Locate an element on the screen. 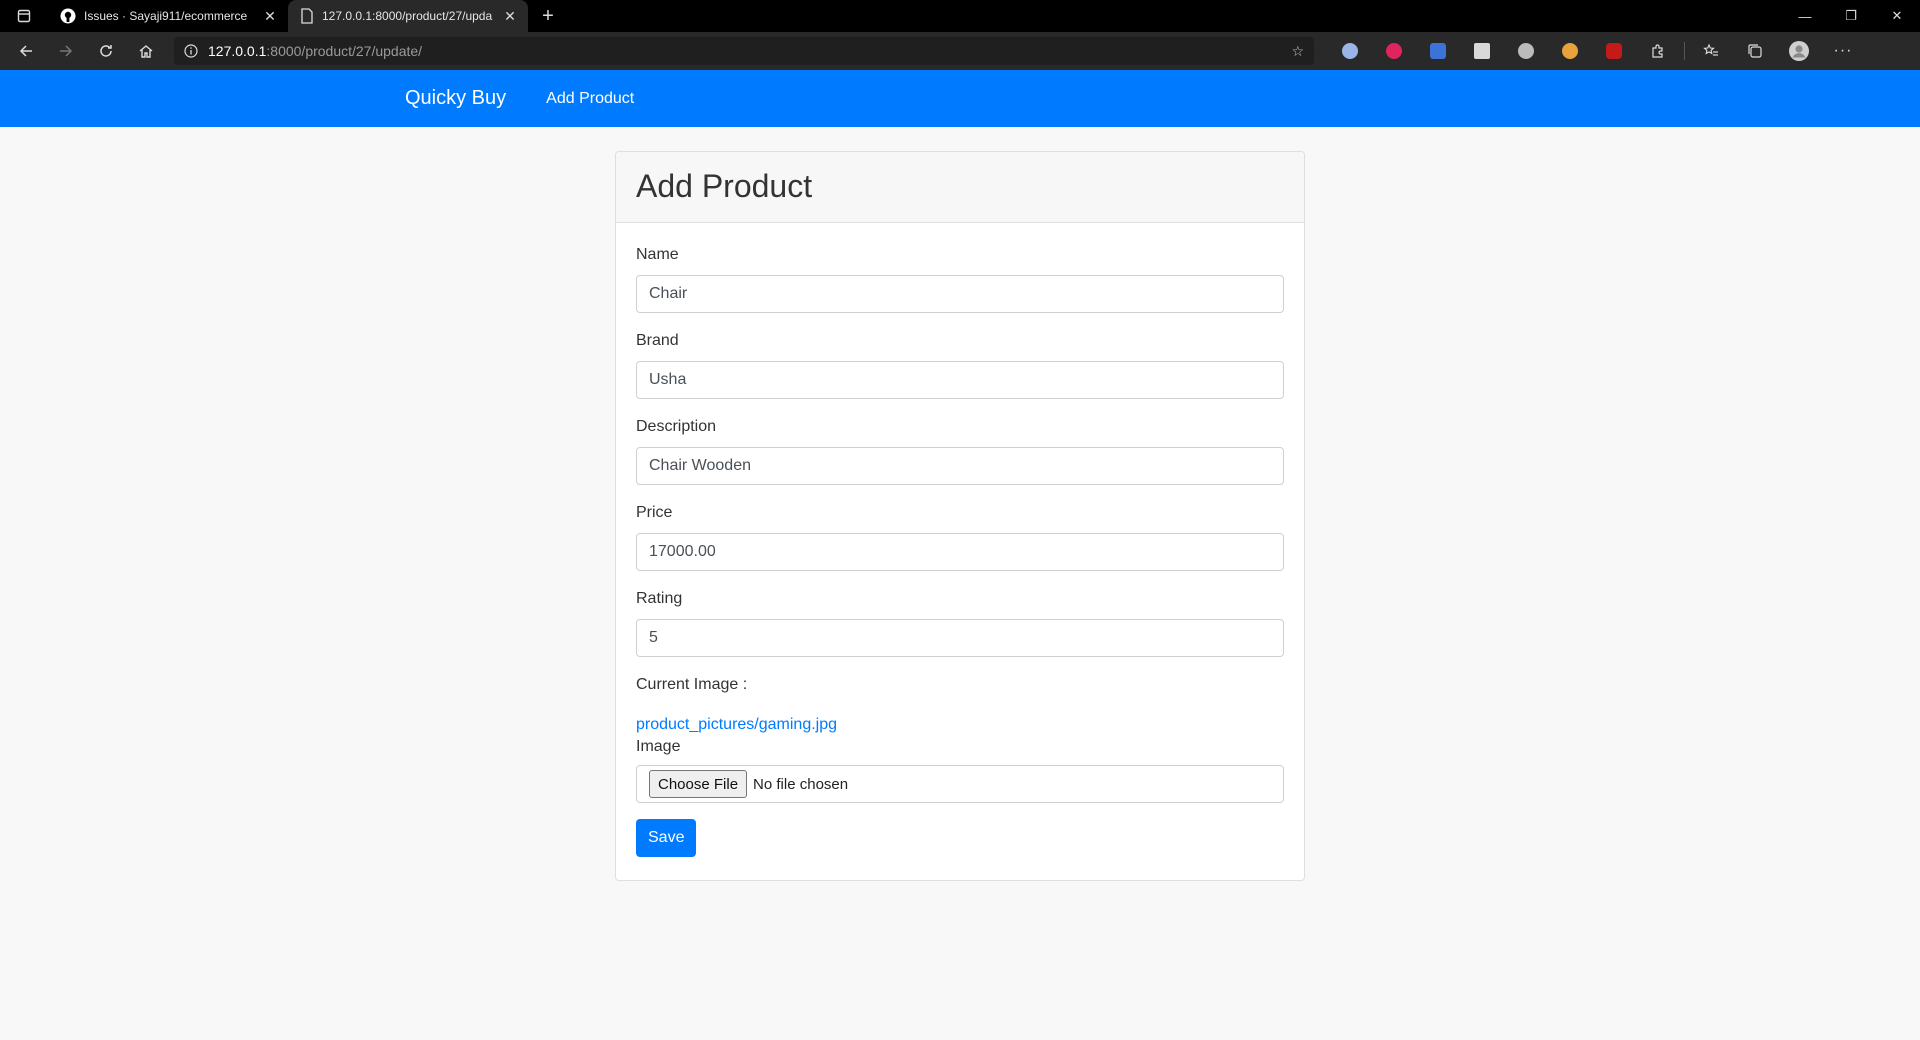 This screenshot has width=1920, height=1040. rating-group: Rating is located at coordinates (960, 623).